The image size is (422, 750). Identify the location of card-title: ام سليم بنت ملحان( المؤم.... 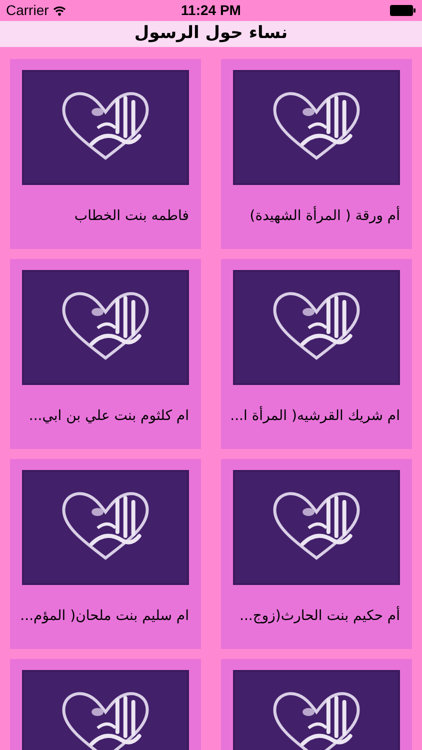
(104, 616).